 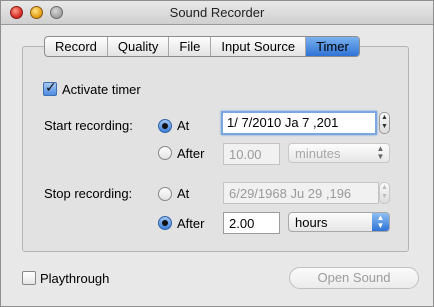 What do you see at coordinates (165, 194) in the screenshot?
I see `stop-at-radio` at bounding box center [165, 194].